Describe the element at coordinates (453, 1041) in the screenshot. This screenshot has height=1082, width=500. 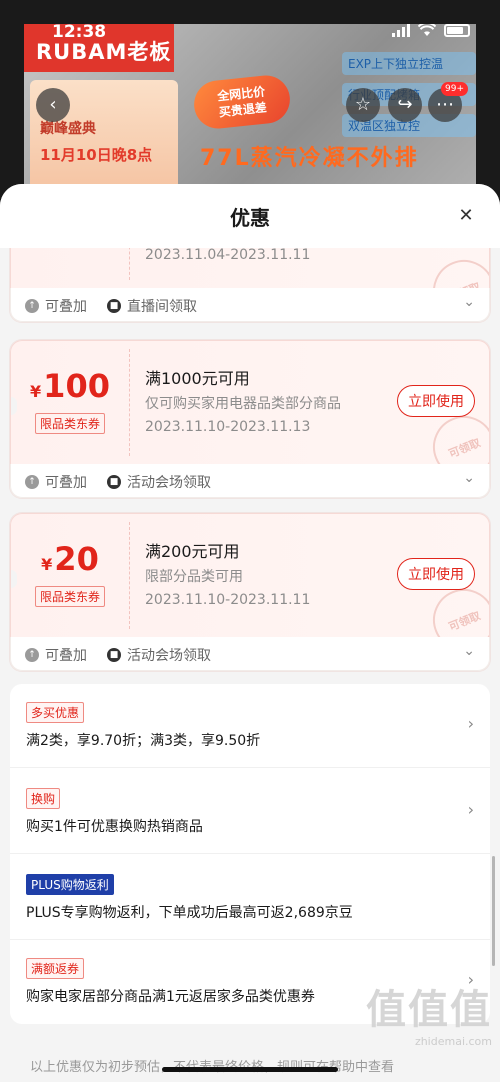
I see `watermark-sub: zhidemai.com` at that location.